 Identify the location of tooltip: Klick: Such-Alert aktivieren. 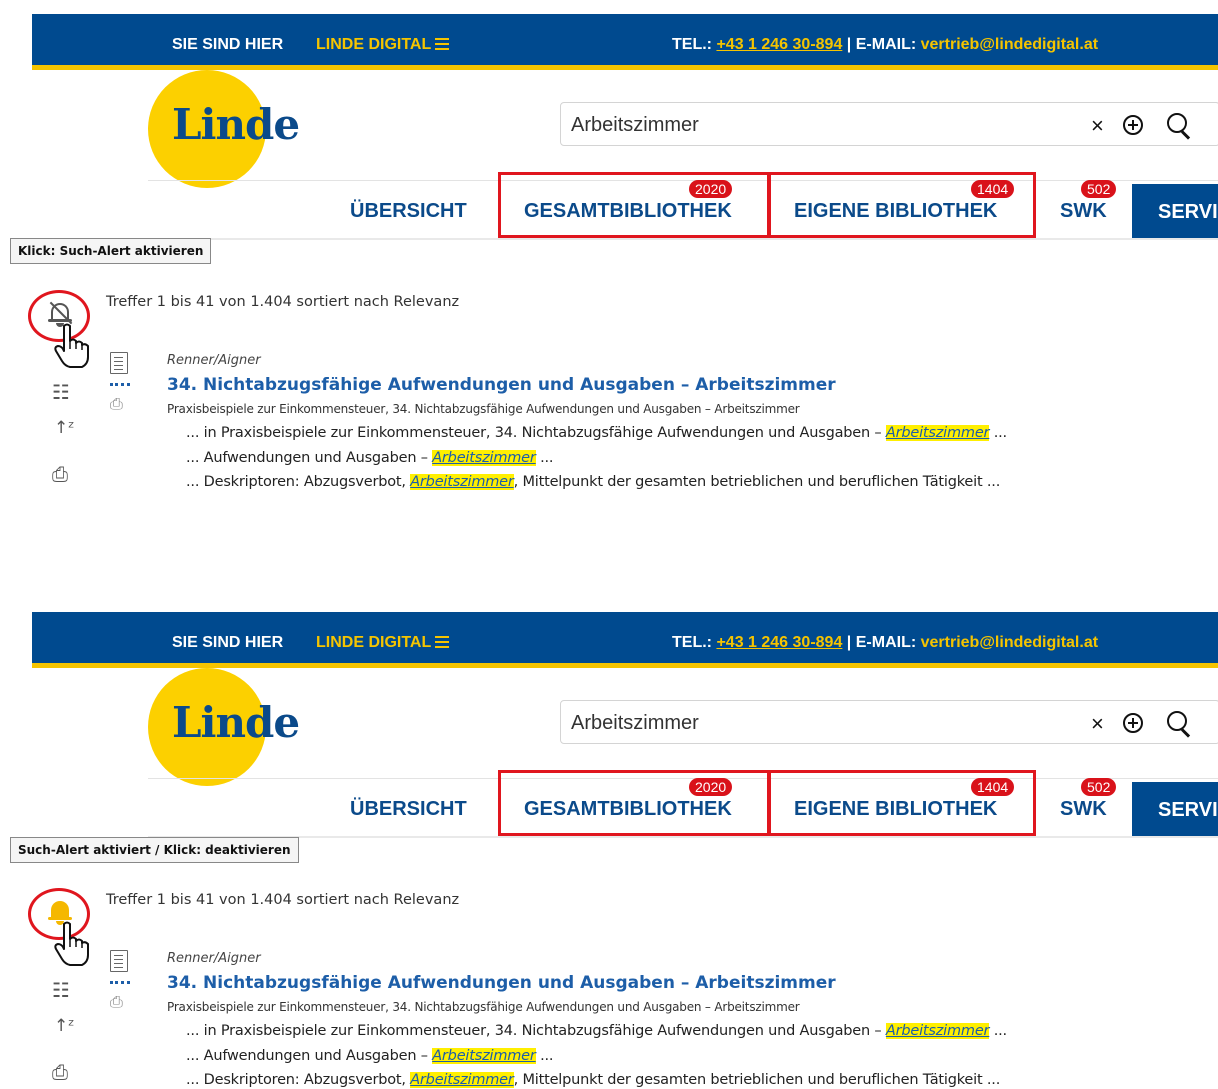
(111, 251).